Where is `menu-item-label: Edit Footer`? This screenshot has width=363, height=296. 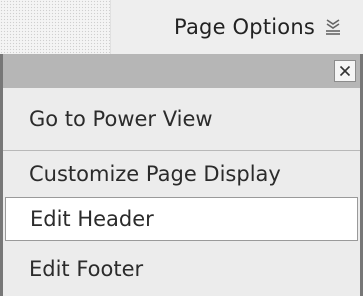 menu-item-label: Edit Footer is located at coordinates (86, 268).